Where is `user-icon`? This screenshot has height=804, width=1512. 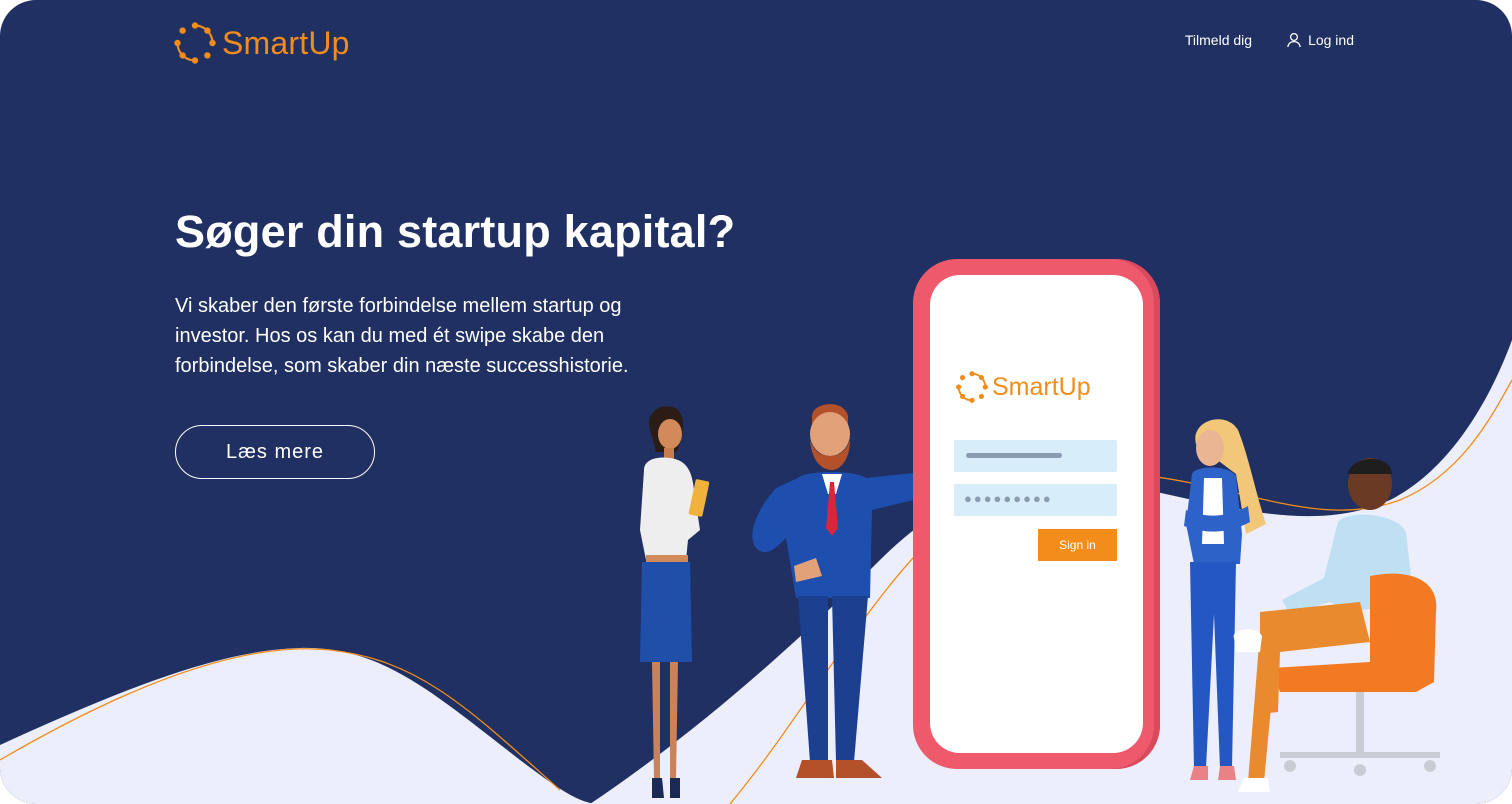 user-icon is located at coordinates (1294, 40).